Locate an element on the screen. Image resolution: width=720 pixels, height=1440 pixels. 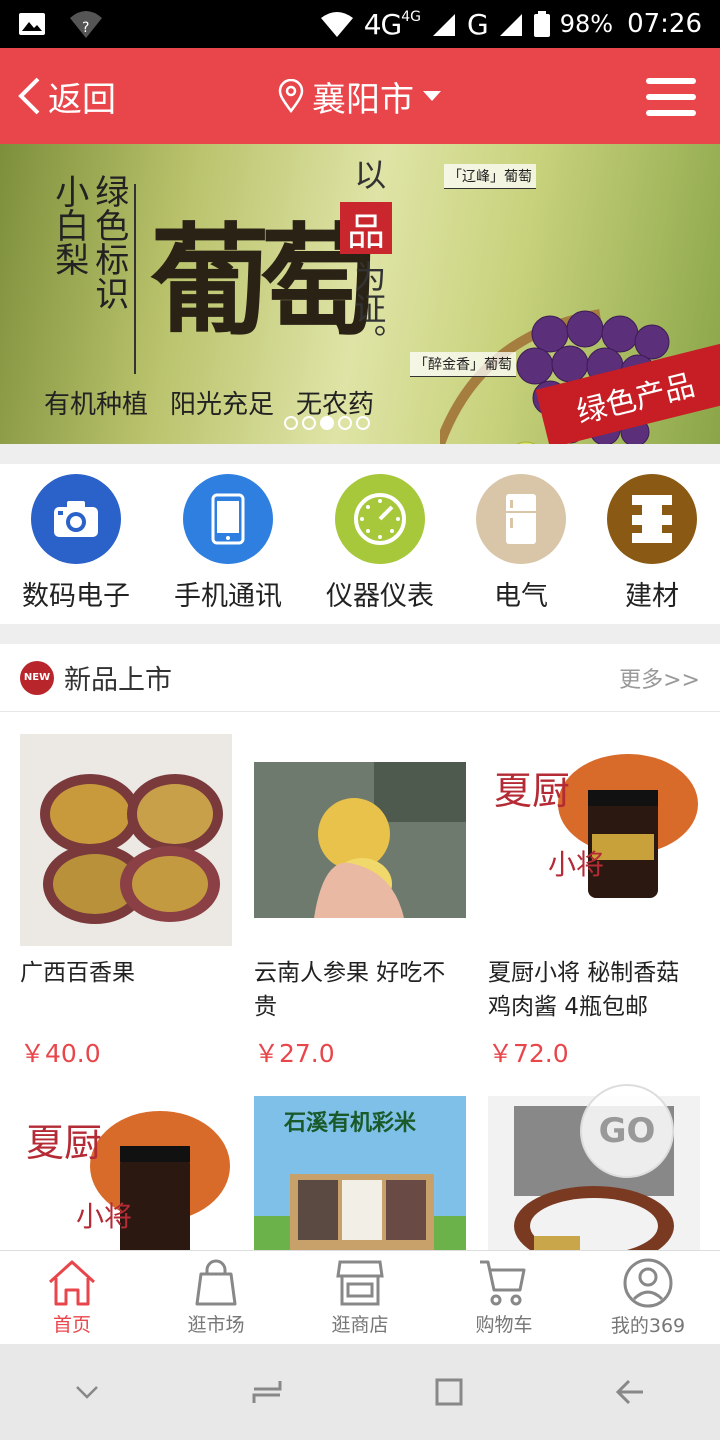
category-building: 建材 is located at coordinates (651, 543).